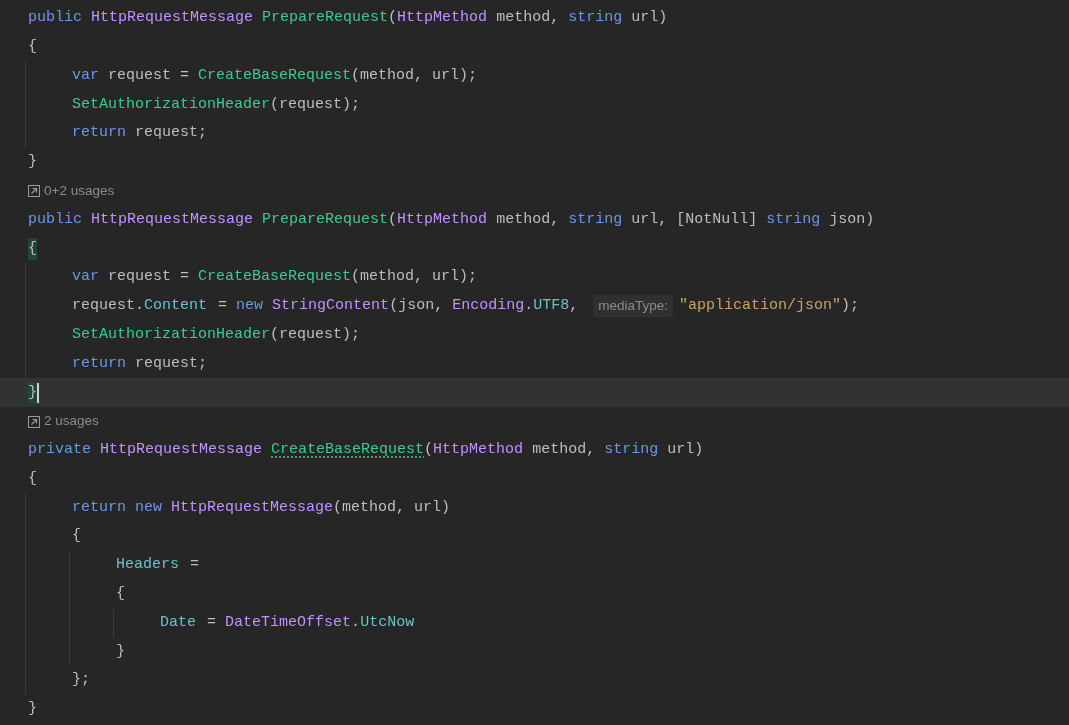 Image resolution: width=1069 pixels, height=725 pixels. What do you see at coordinates (769, 306) in the screenshot?
I see `code-text: "application/json");` at bounding box center [769, 306].